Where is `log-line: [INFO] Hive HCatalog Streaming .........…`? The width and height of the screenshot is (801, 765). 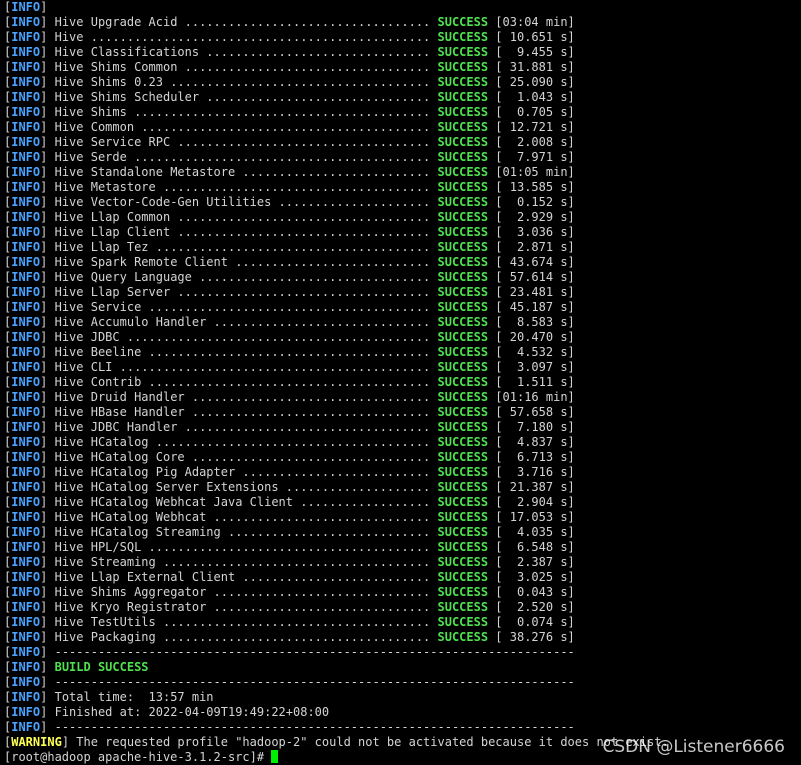 log-line: [INFO] Hive HCatalog Streaming .........… is located at coordinates (402, 532).